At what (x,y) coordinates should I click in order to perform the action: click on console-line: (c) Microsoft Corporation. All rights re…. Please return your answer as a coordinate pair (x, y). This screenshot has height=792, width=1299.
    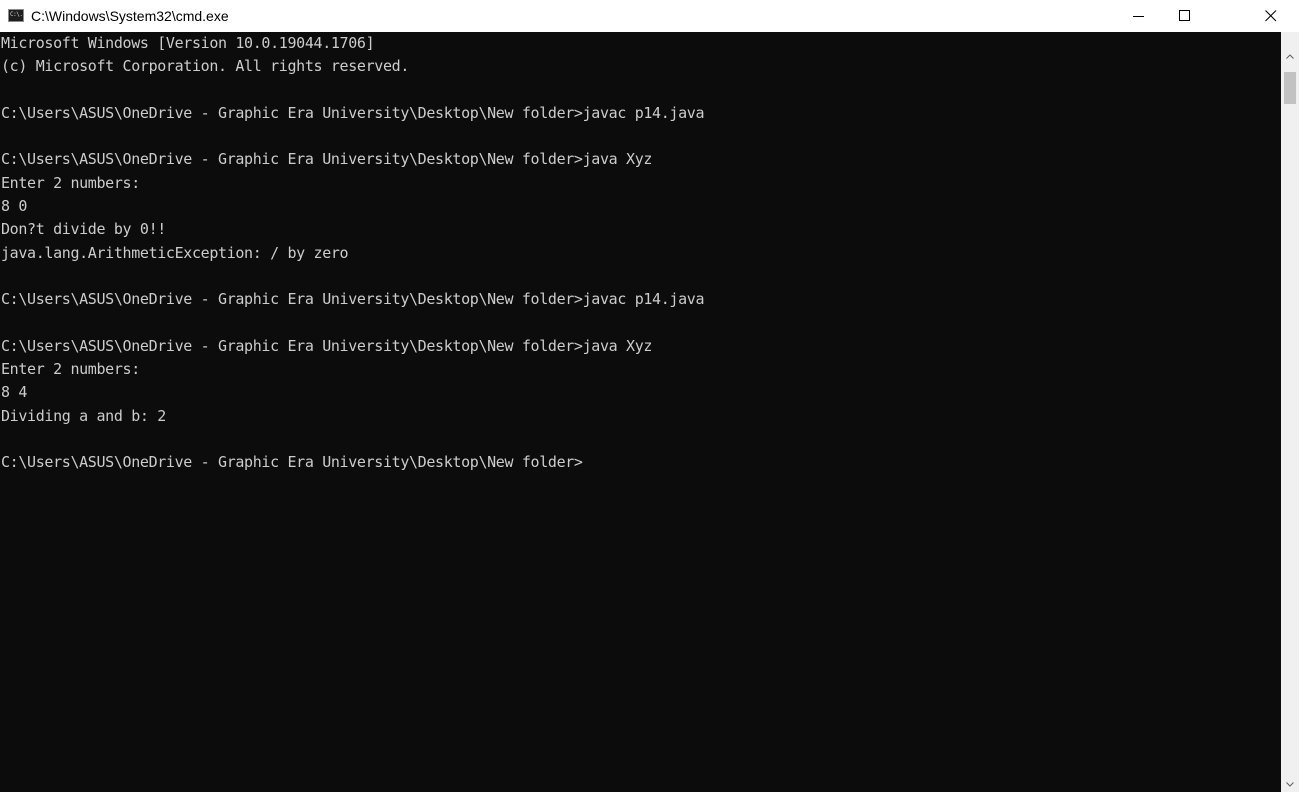
    Looking at the image, I should click on (205, 66).